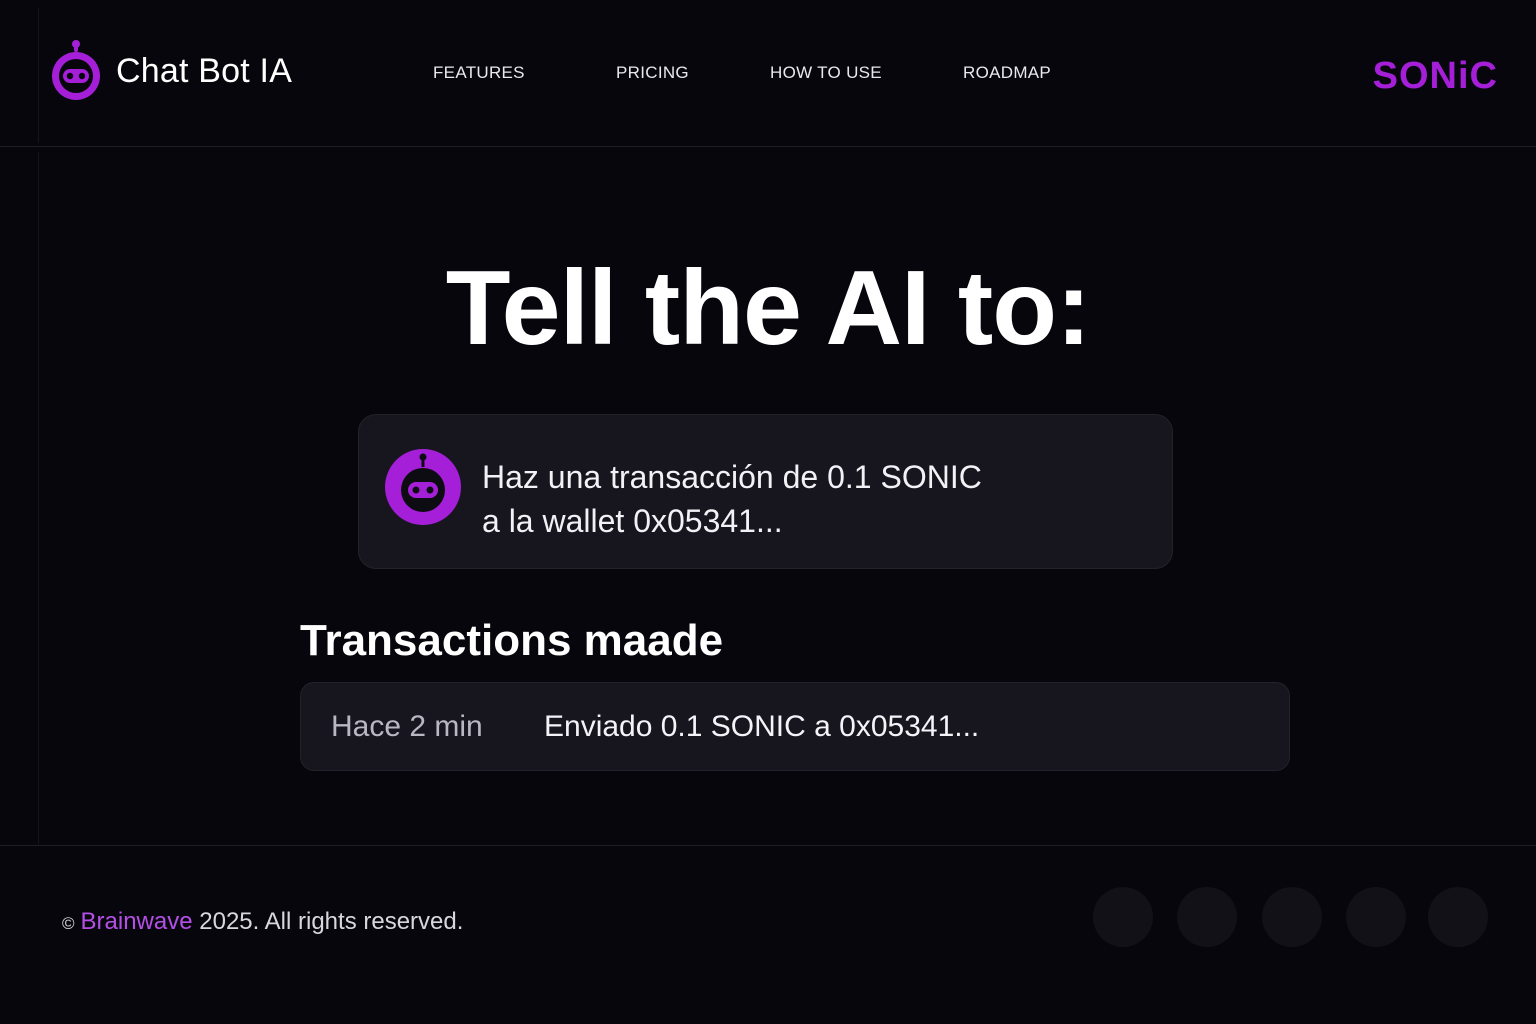 Image resolution: width=1536 pixels, height=1024 pixels. What do you see at coordinates (1435, 76) in the screenshot?
I see `sonic-logo: SONiC` at bounding box center [1435, 76].